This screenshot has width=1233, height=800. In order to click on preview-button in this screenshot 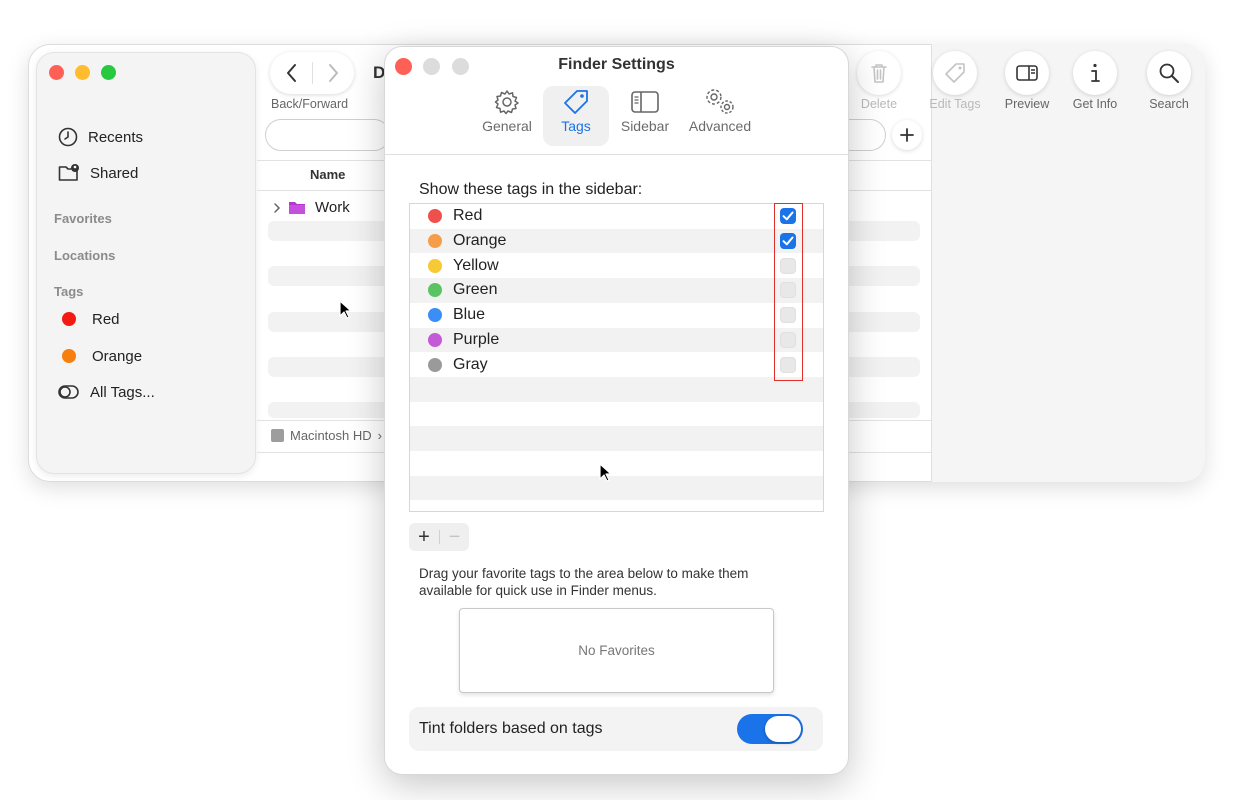, I will do `click(1027, 73)`.